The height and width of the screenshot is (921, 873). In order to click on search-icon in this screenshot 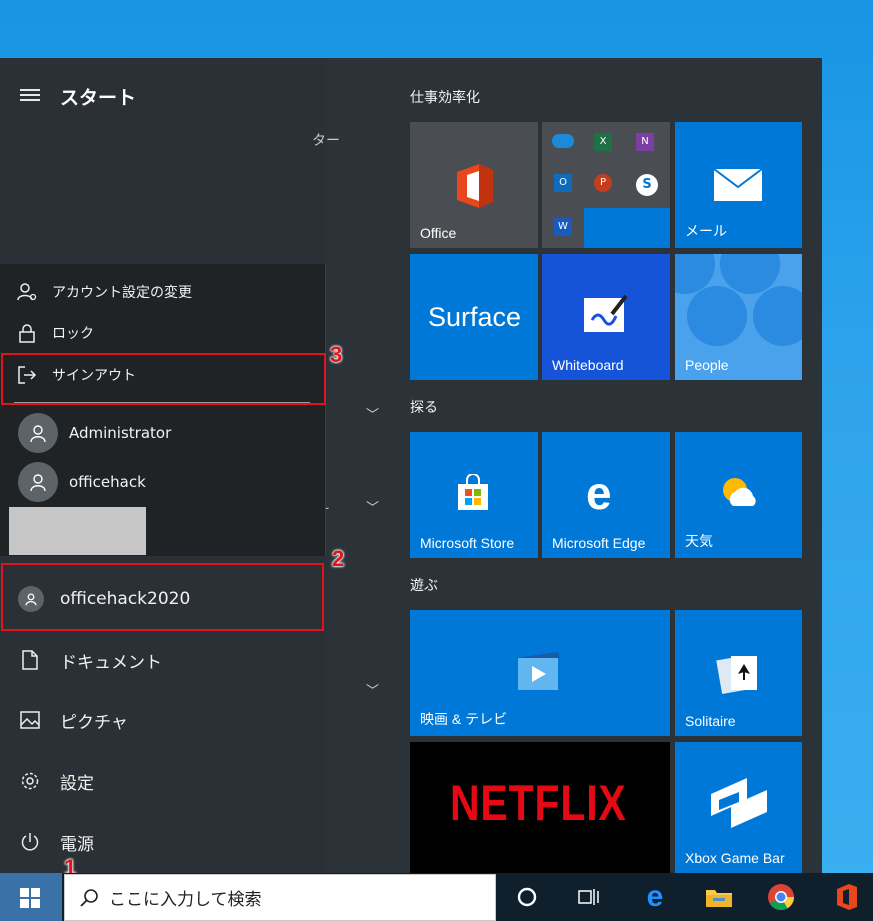, I will do `click(89, 897)`.